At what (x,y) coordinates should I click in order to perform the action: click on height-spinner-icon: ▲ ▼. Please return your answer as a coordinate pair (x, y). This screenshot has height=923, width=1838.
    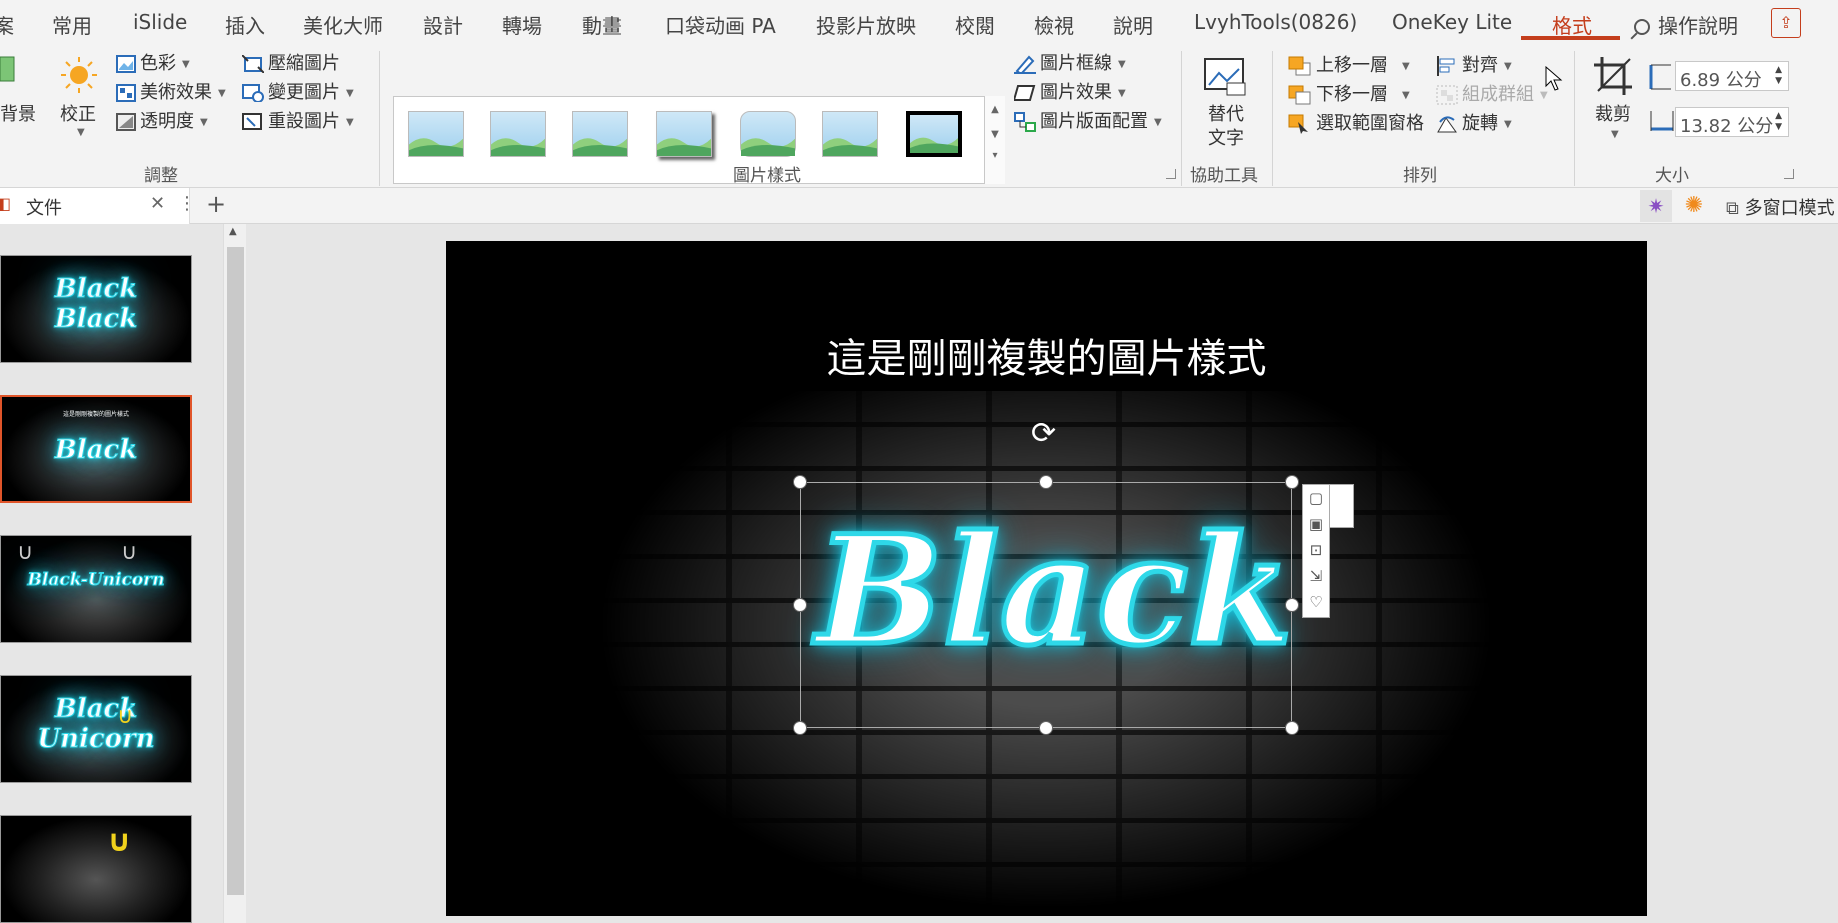
    Looking at the image, I should click on (1778, 76).